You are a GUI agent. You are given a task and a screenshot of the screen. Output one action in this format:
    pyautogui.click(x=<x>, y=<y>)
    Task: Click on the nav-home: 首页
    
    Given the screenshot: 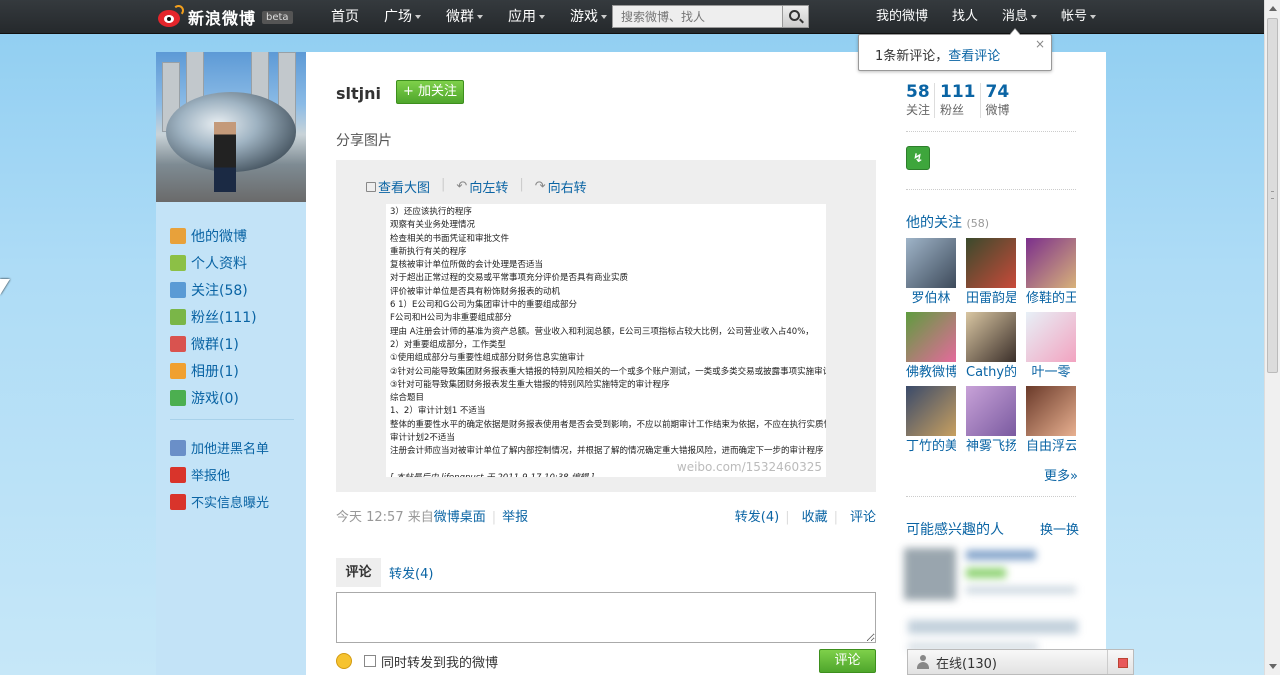 What is the action you would take?
    pyautogui.click(x=345, y=17)
    